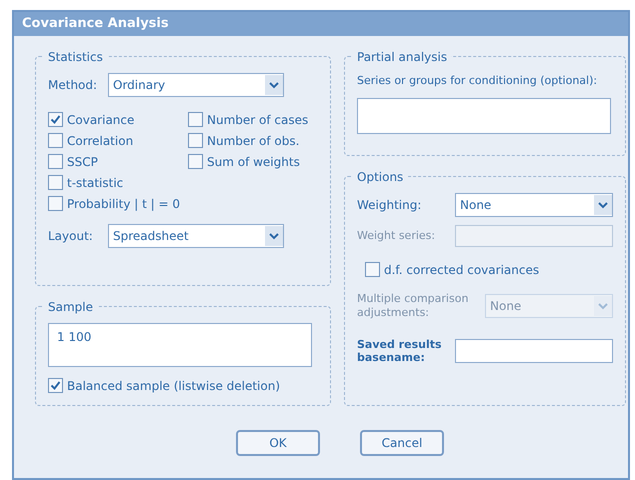 The width and height of the screenshot is (635, 480). Describe the element at coordinates (278, 443) in the screenshot. I see `dialog-button: OK` at that location.